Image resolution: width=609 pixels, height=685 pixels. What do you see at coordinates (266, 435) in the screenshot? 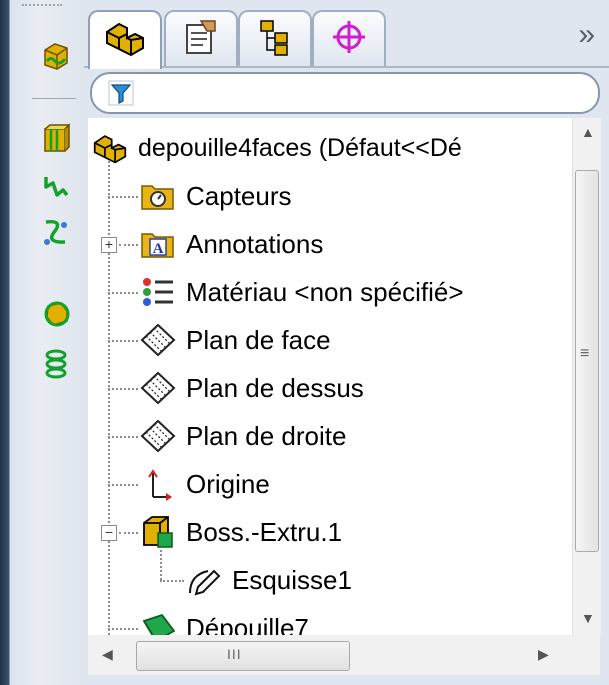
I see `tree-item-label: Plan de droite` at bounding box center [266, 435].